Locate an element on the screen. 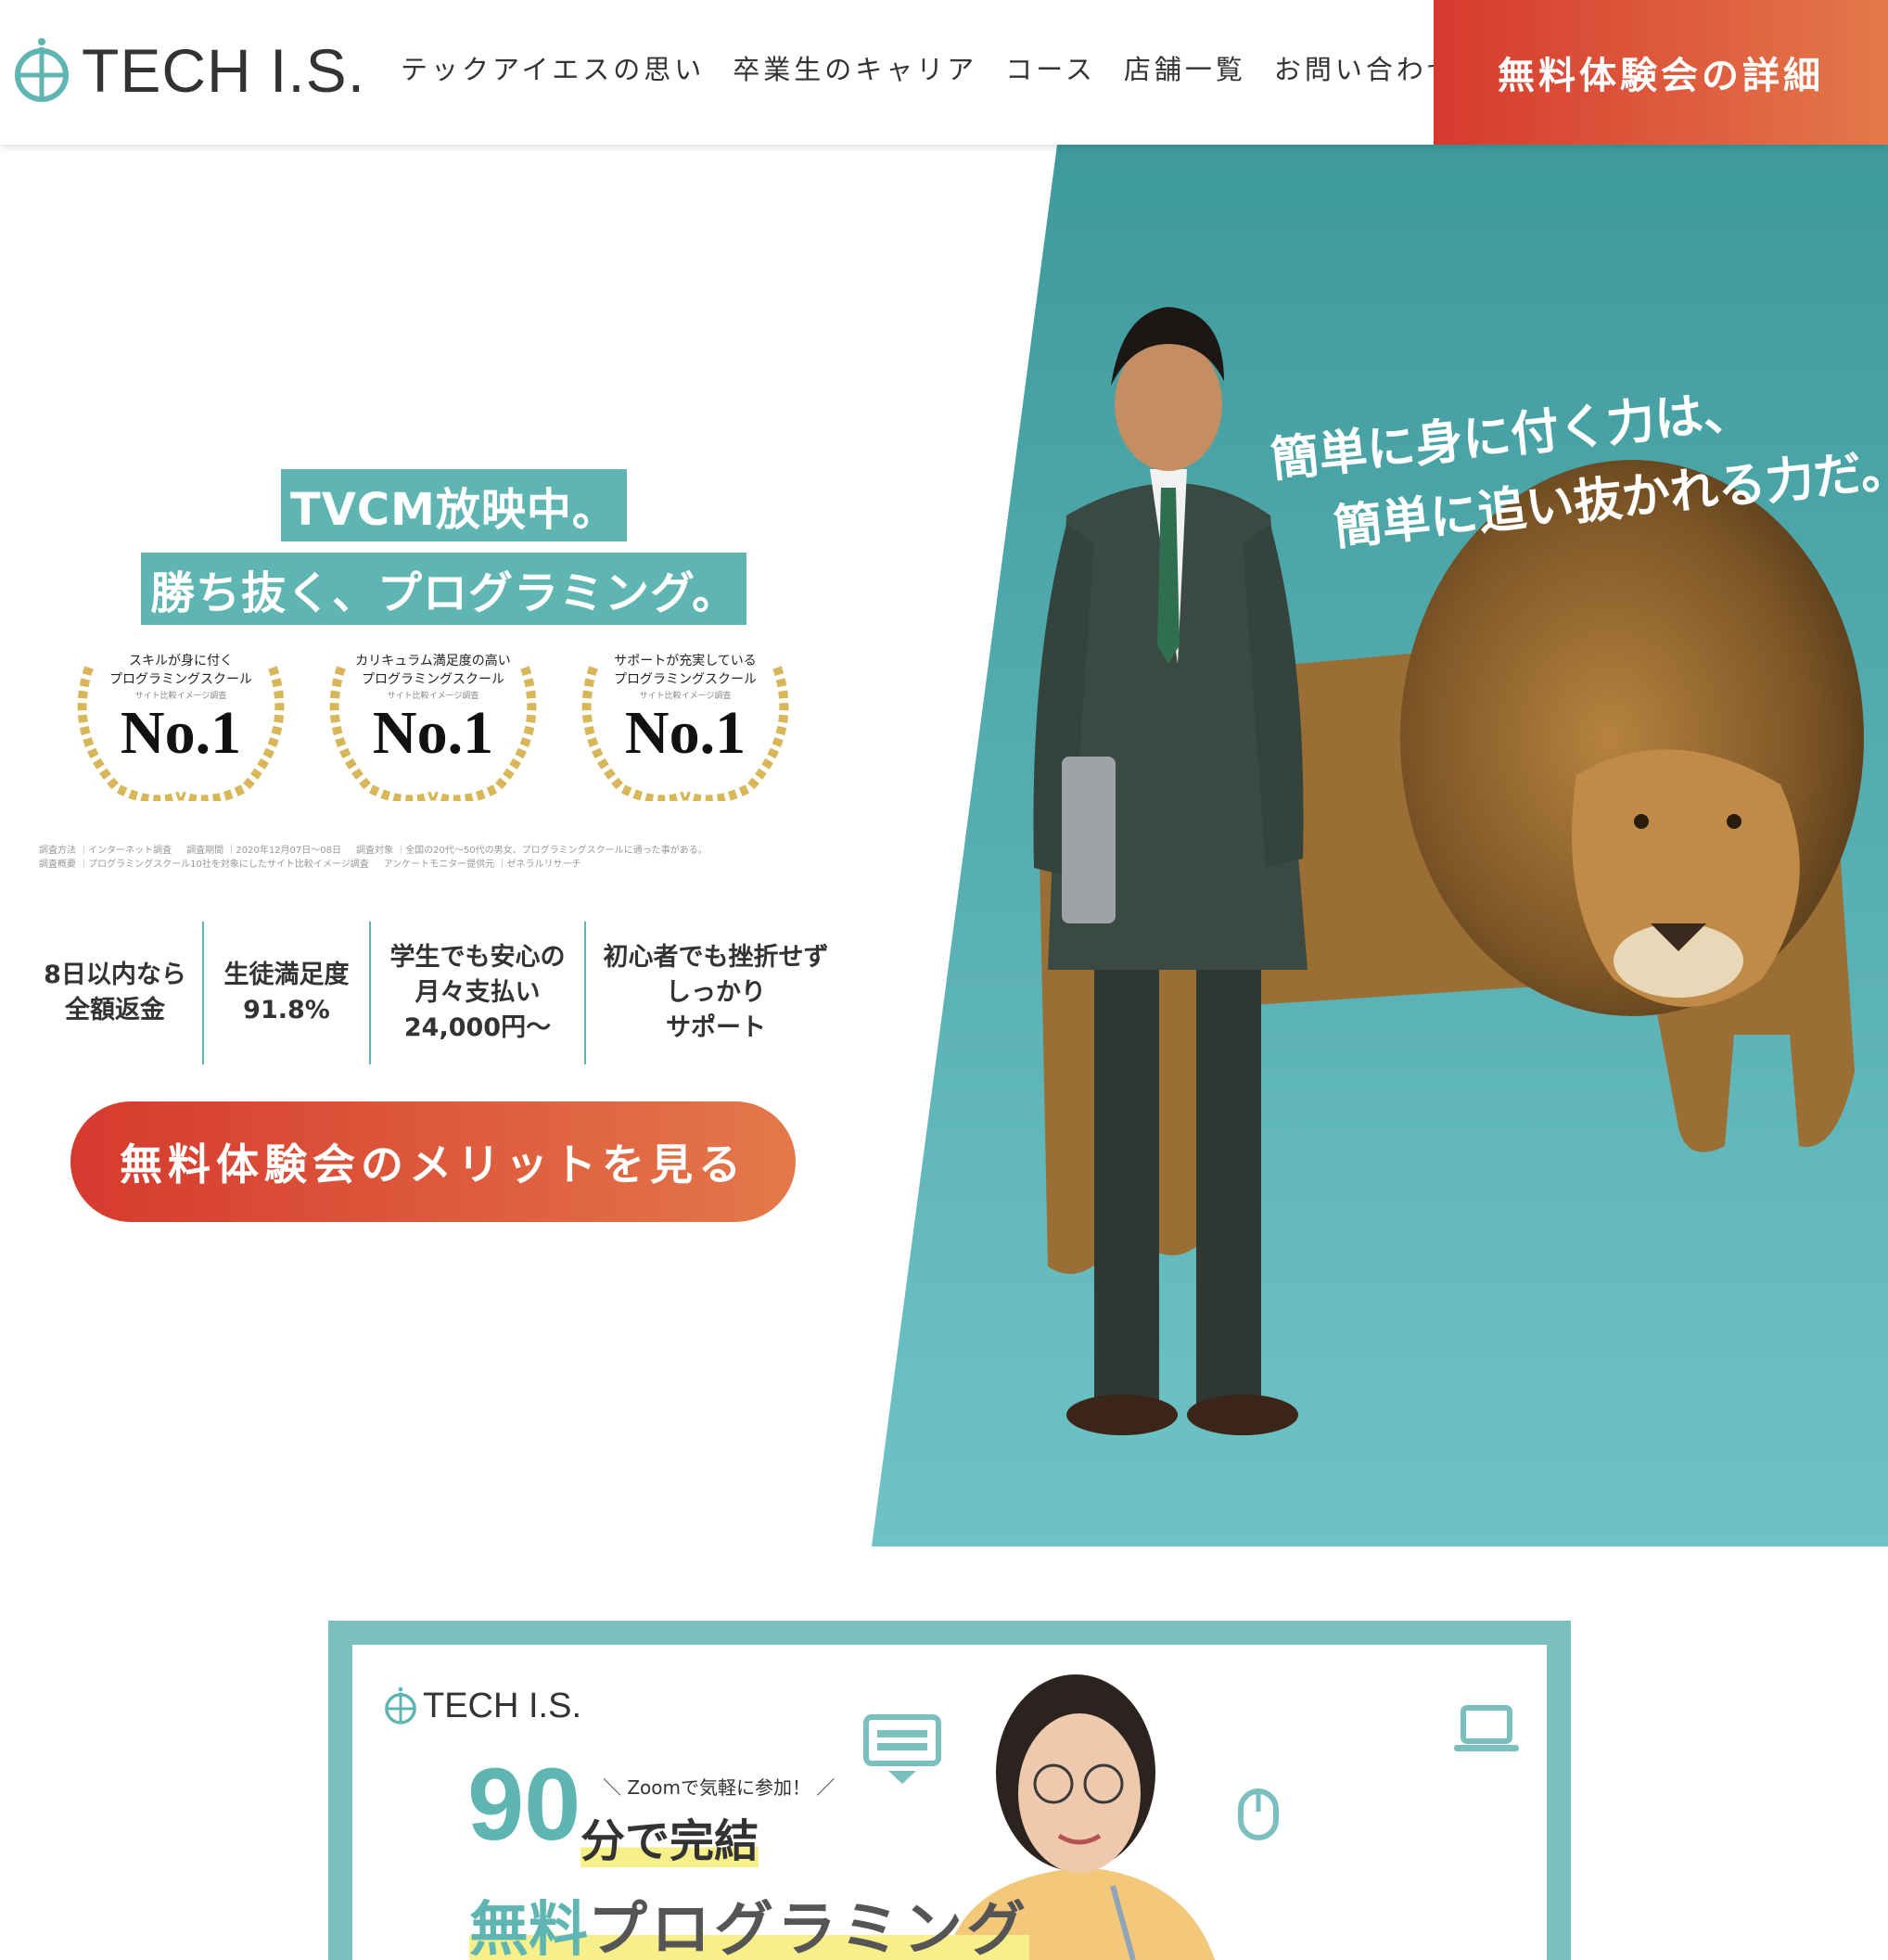  banner-logo-text: TECH I.S. is located at coordinates (502, 1705).